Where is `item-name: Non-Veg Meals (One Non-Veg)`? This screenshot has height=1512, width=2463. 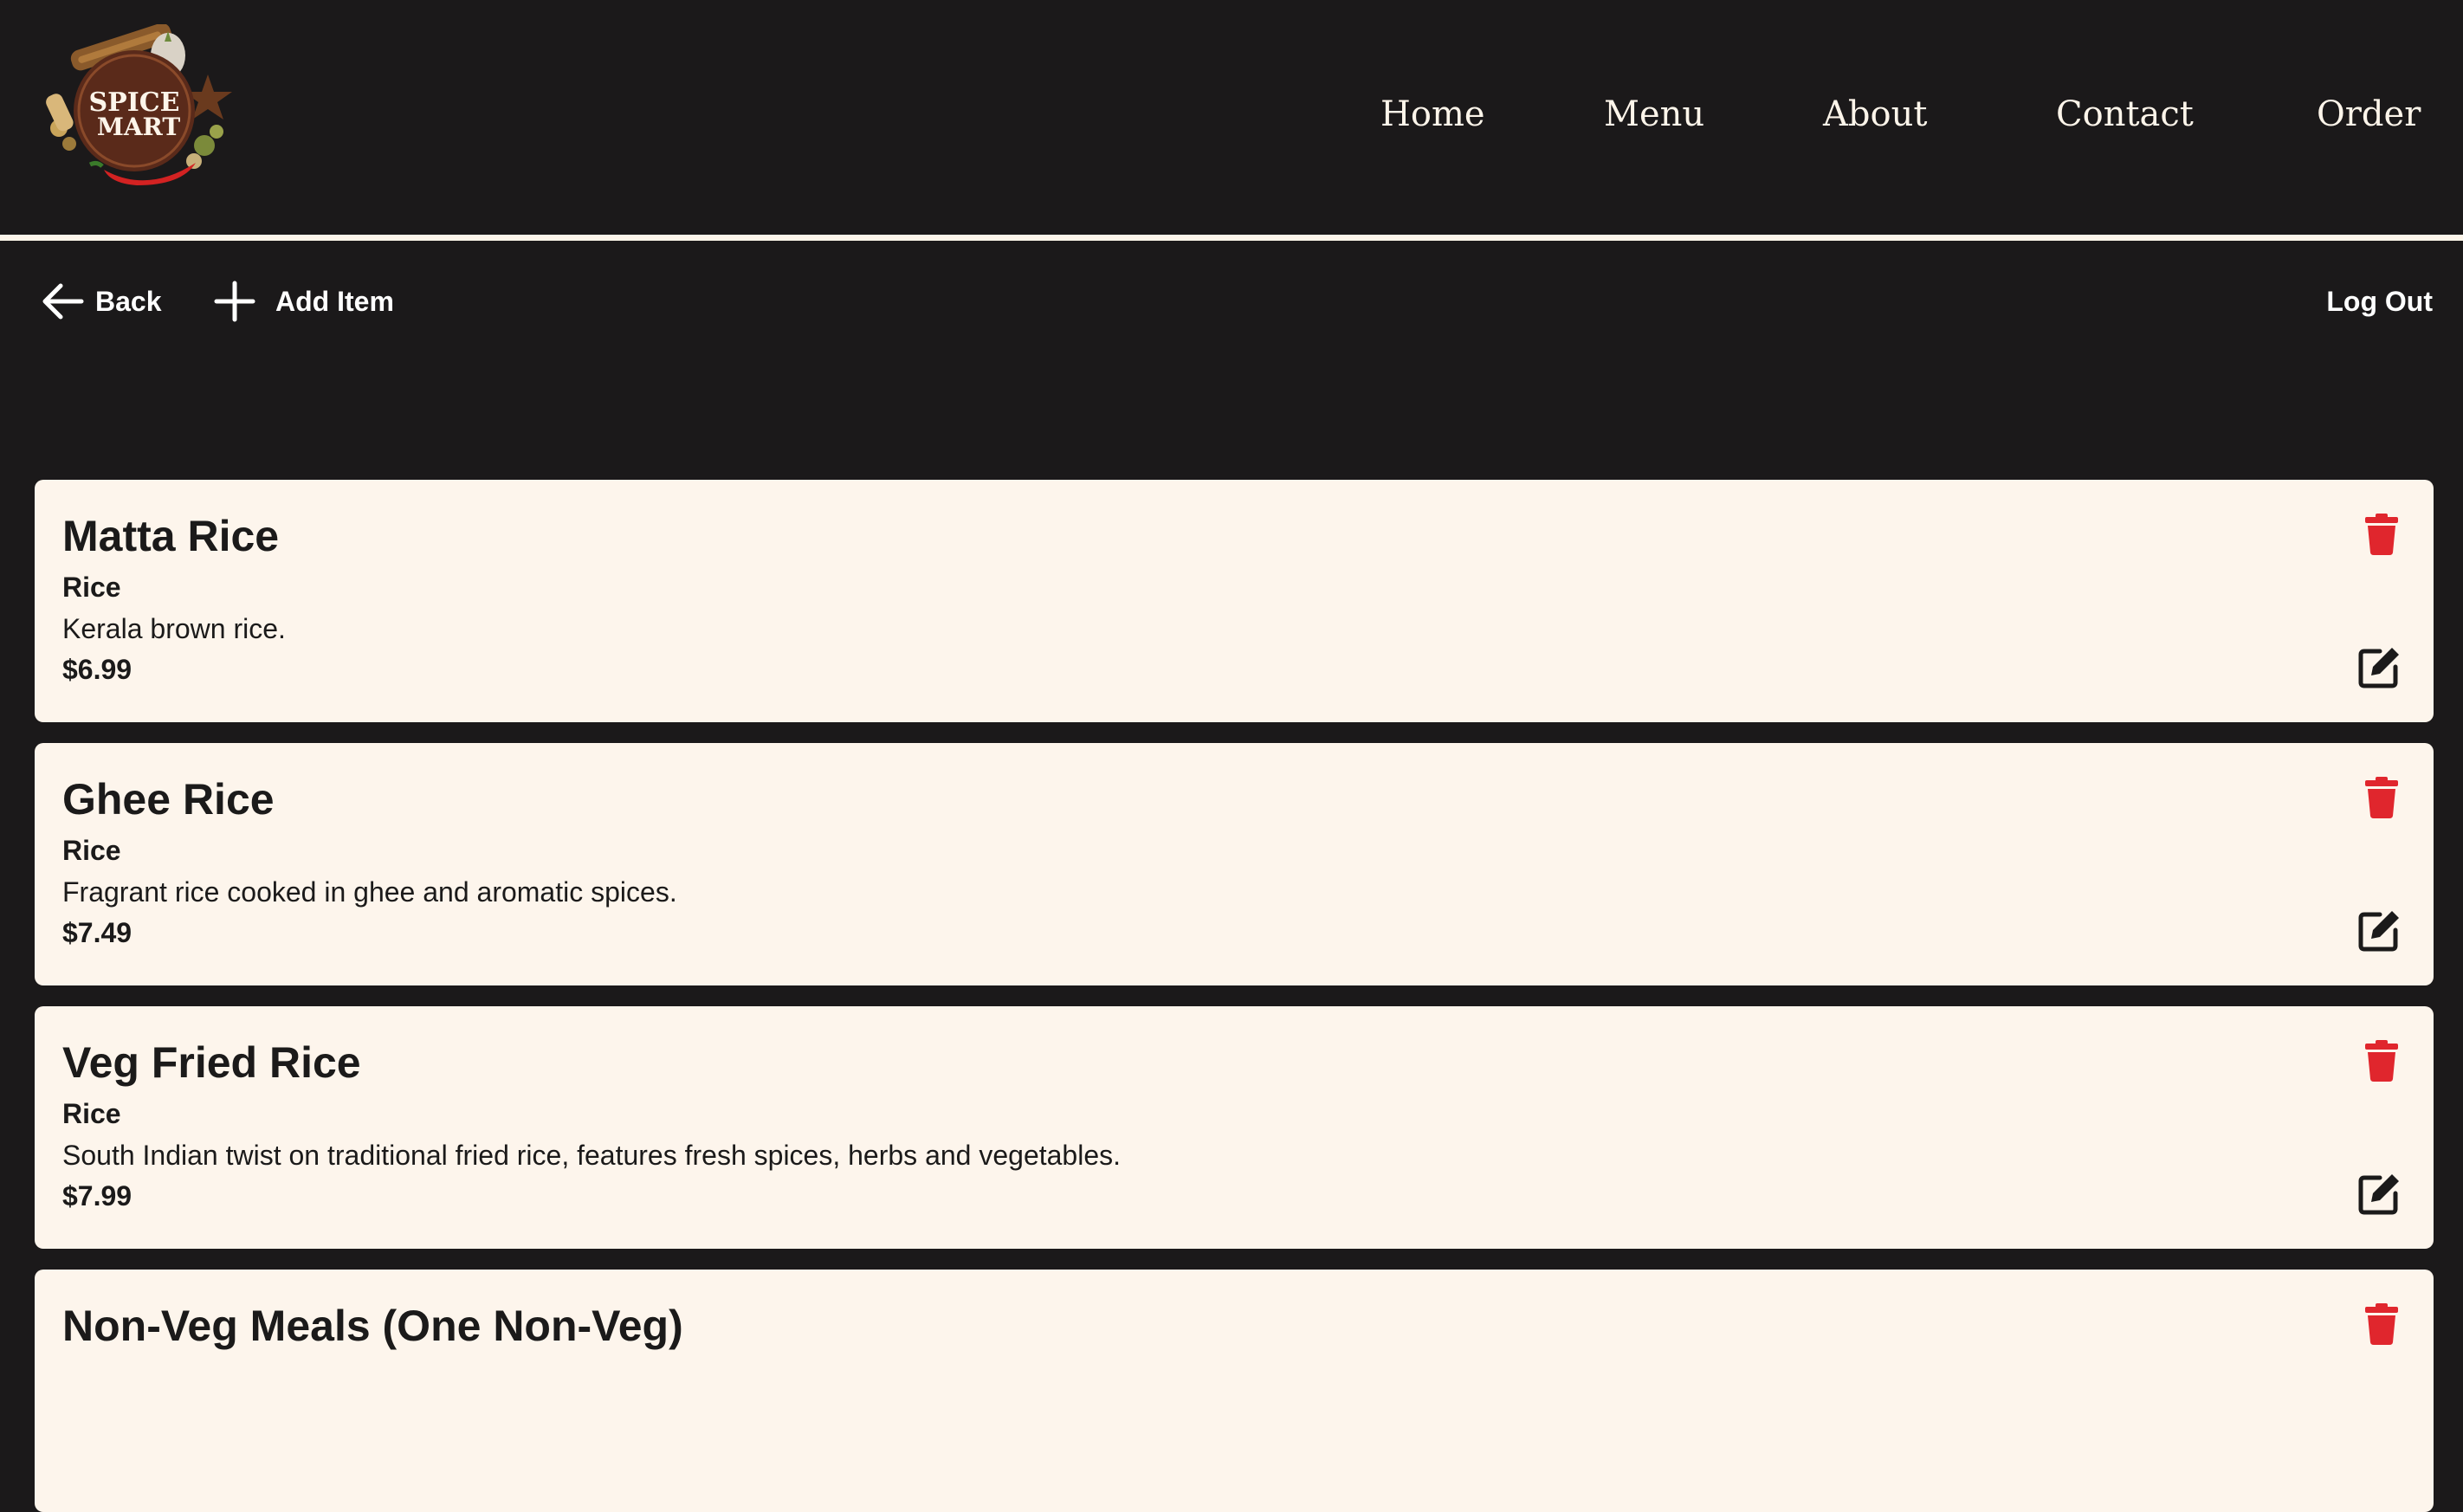
item-name: Non-Veg Meals (One Non-Veg) is located at coordinates (372, 1326).